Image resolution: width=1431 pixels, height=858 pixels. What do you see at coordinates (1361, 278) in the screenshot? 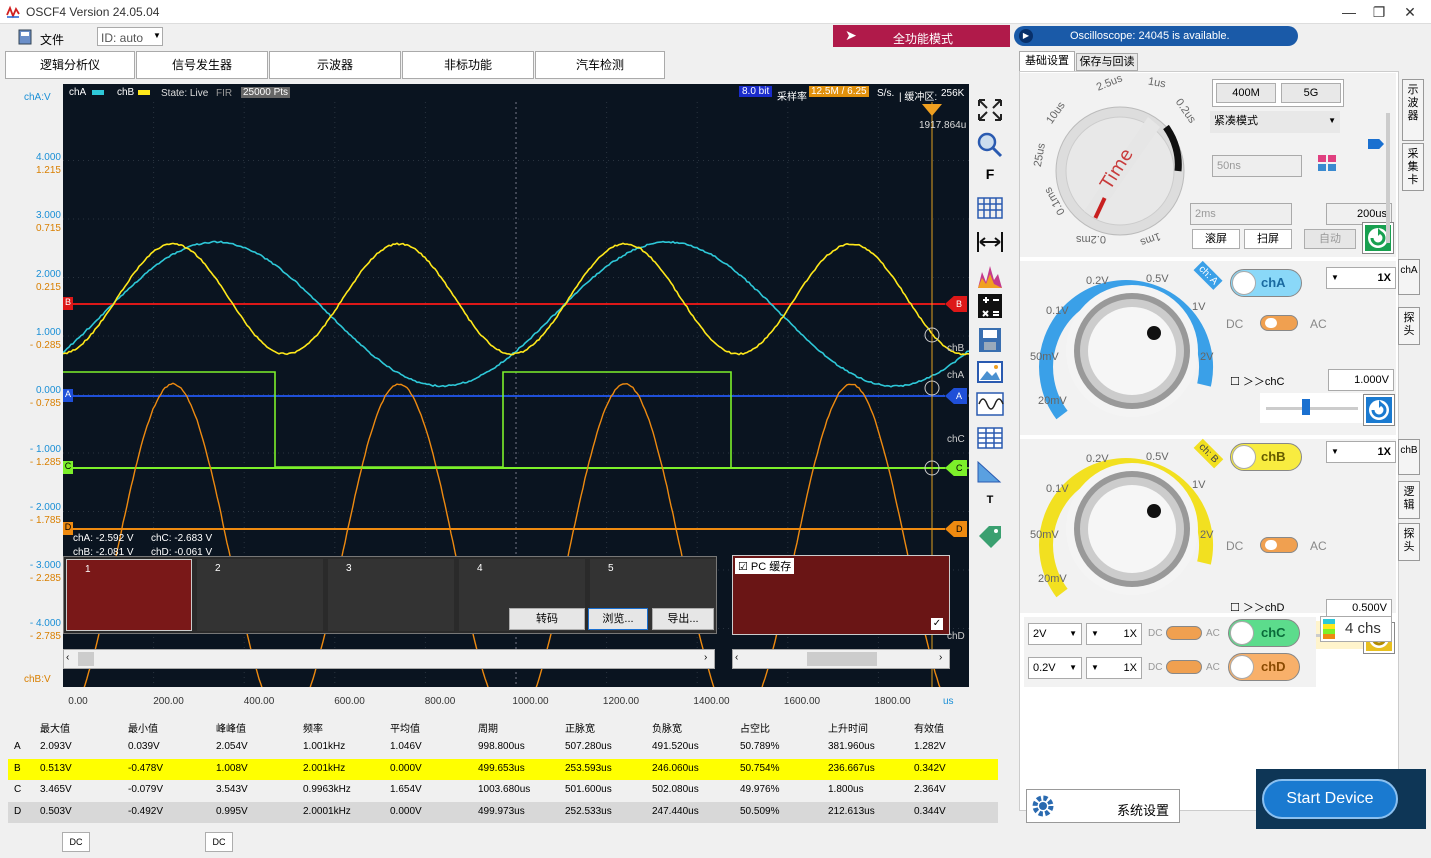
I see `cha-probe-select: ▼ 1X` at bounding box center [1361, 278].